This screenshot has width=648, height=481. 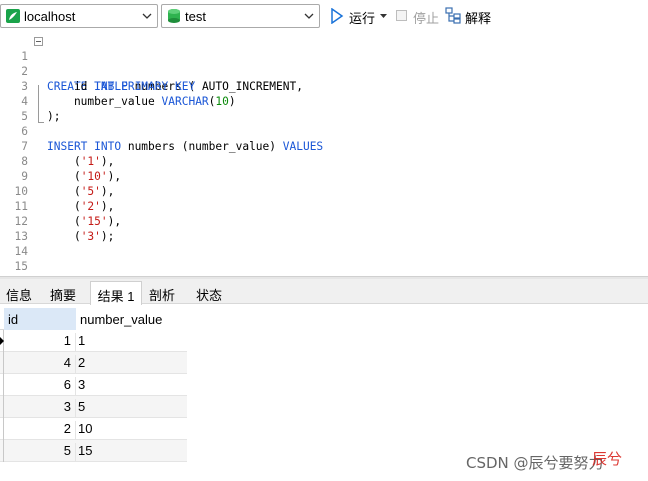 I want to click on connection-icon, so click(x=13, y=16).